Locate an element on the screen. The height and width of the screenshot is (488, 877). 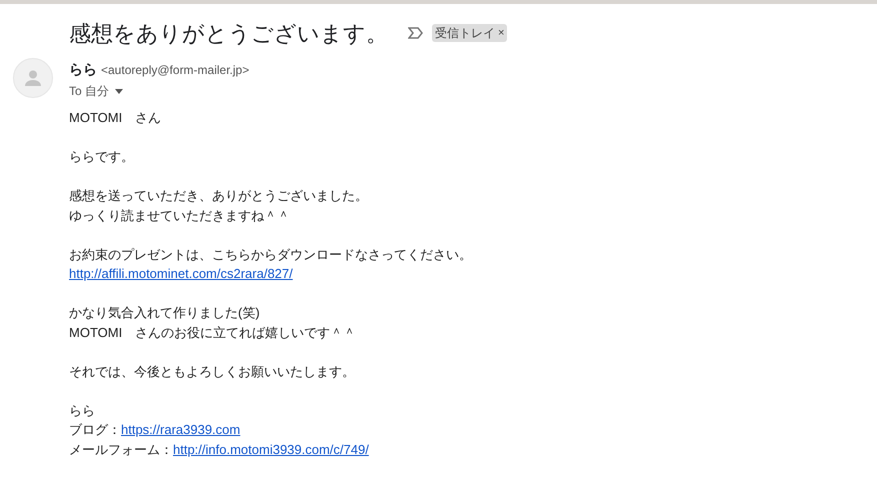
body-text: MOTOMI さん is located at coordinates (115, 118).